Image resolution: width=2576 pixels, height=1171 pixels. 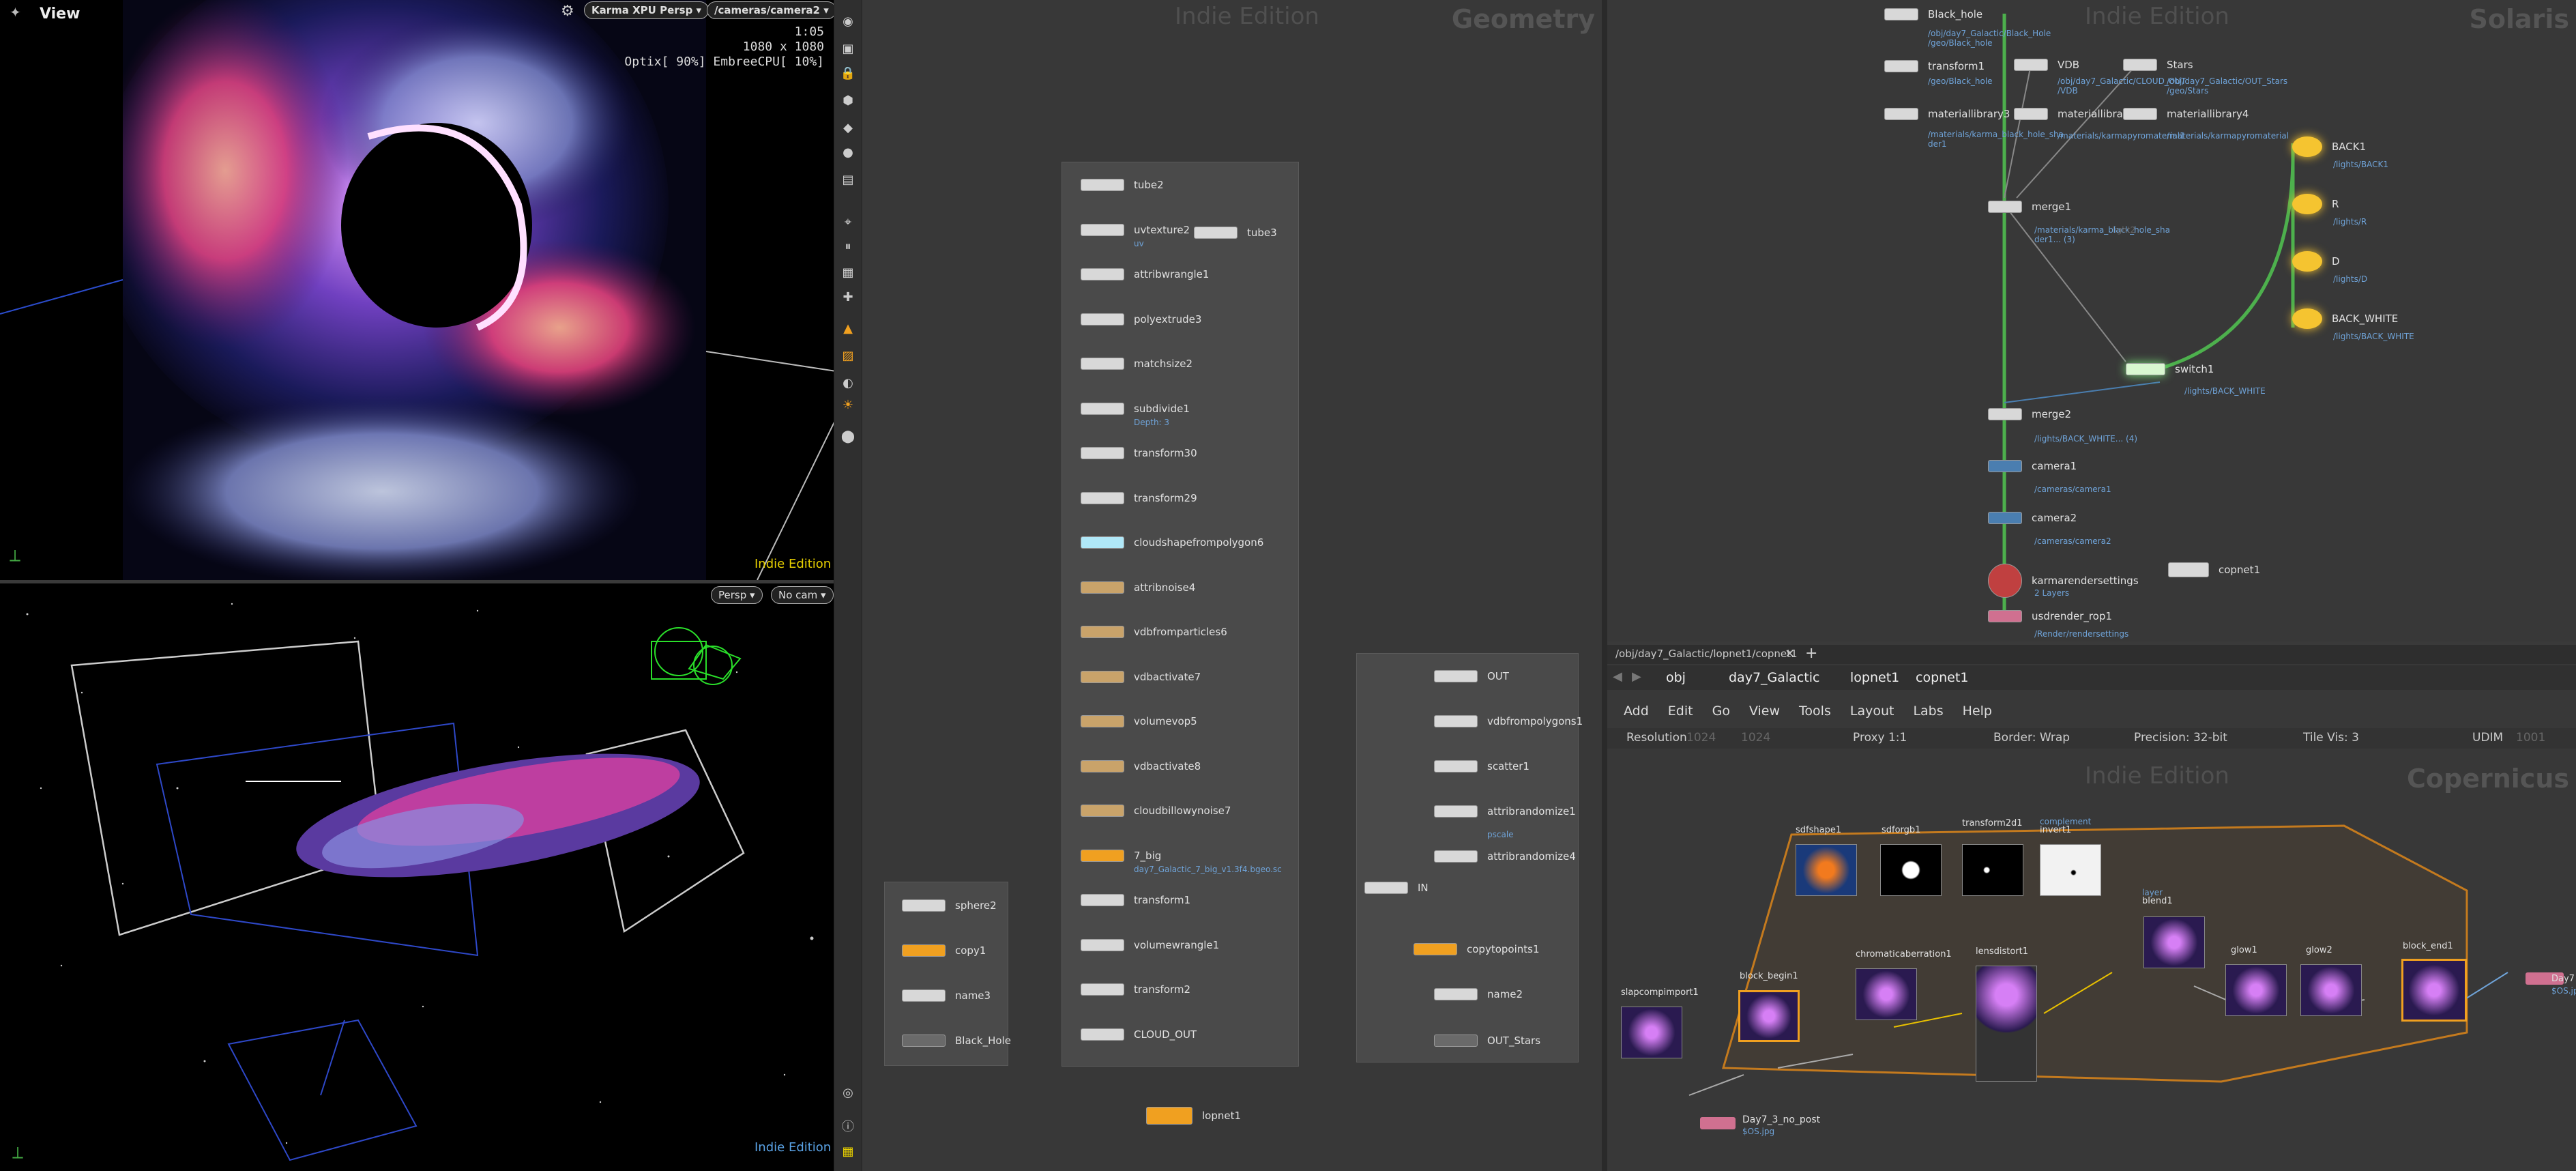 What do you see at coordinates (2029, 207) in the screenshot?
I see `node-merge1: merge1` at bounding box center [2029, 207].